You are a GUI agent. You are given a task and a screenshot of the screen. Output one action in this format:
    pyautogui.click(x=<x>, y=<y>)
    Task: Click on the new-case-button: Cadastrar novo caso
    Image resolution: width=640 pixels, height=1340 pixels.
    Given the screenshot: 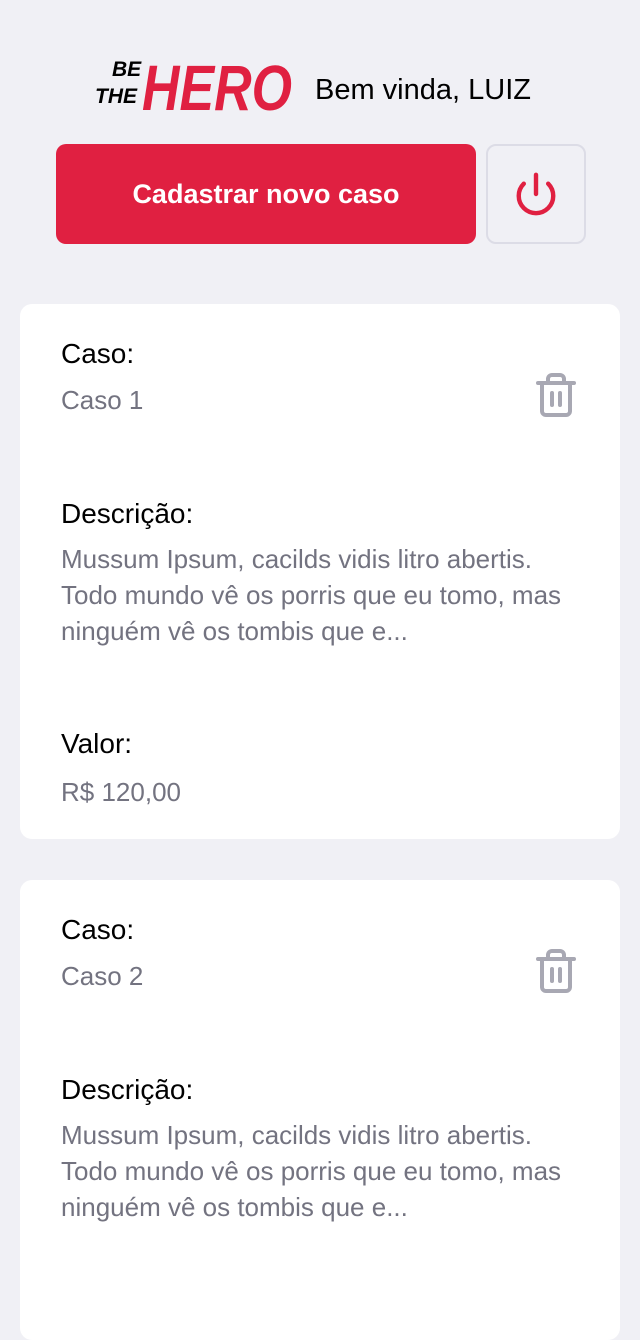 What is the action you would take?
    pyautogui.click(x=266, y=194)
    